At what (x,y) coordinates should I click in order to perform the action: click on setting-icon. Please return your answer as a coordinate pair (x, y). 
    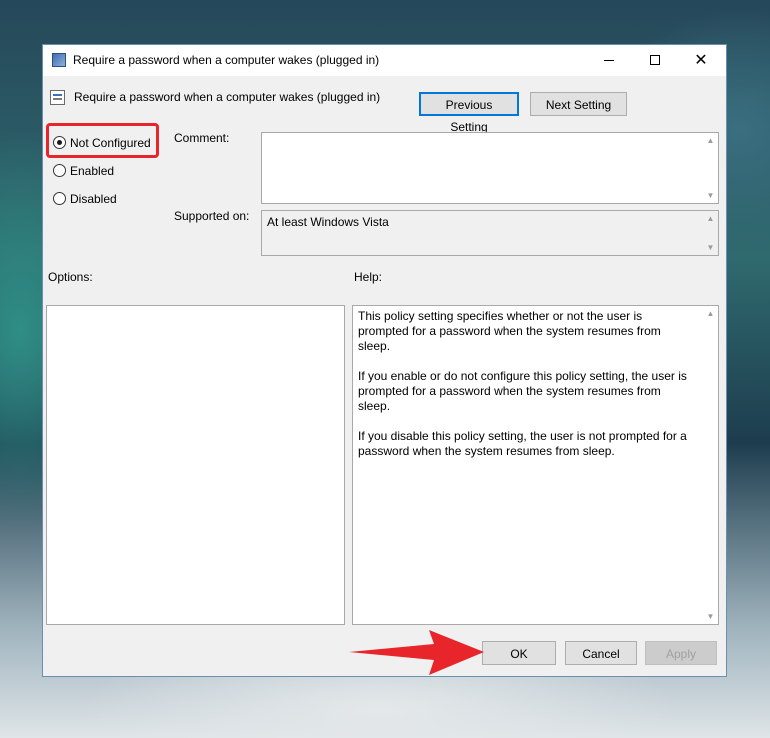
    Looking at the image, I should click on (57, 97).